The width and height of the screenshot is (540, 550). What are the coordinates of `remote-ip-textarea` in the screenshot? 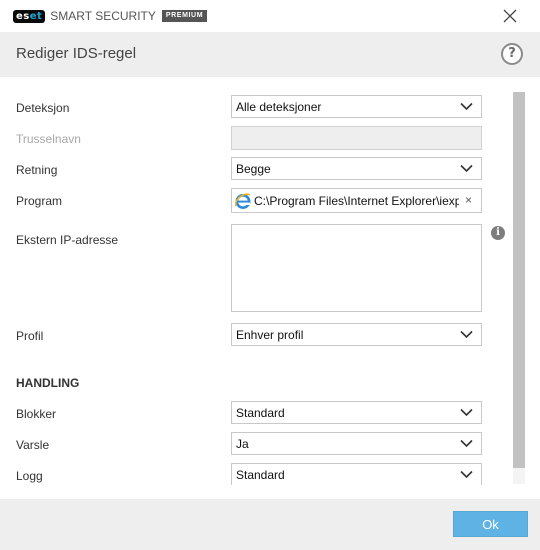 It's located at (356, 268).